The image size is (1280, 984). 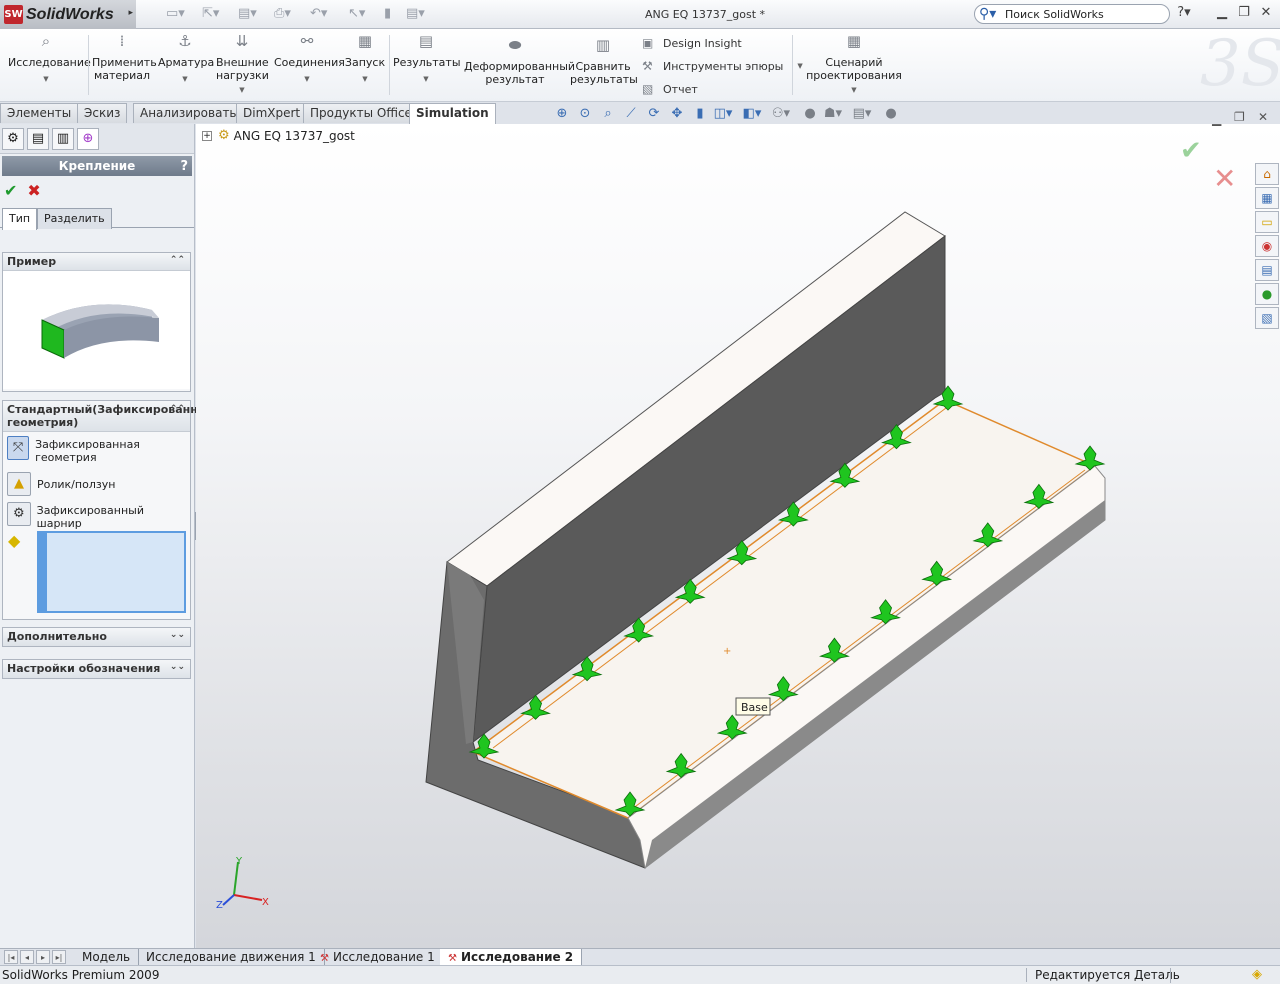 I want to click on chevron-down-icon: ▼, so click(x=46, y=79).